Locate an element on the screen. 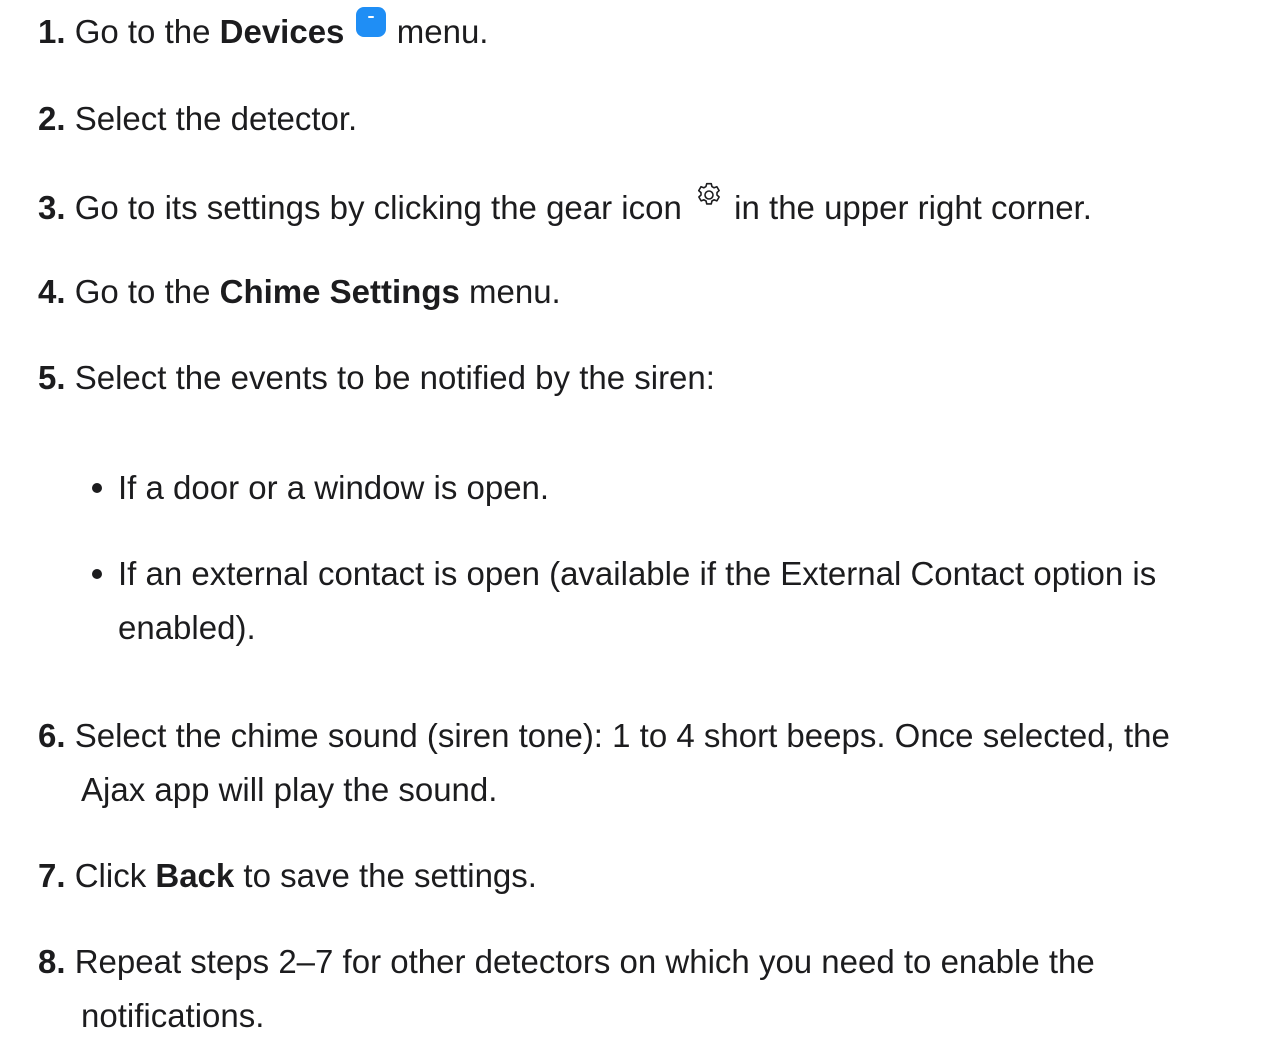  step-text: Ajax app will play the sound. is located at coordinates (289, 789).